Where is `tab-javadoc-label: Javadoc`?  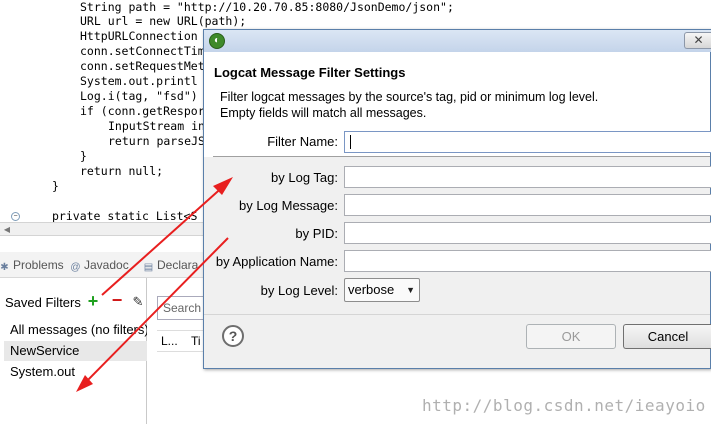
tab-javadoc-label: Javadoc is located at coordinates (106, 265).